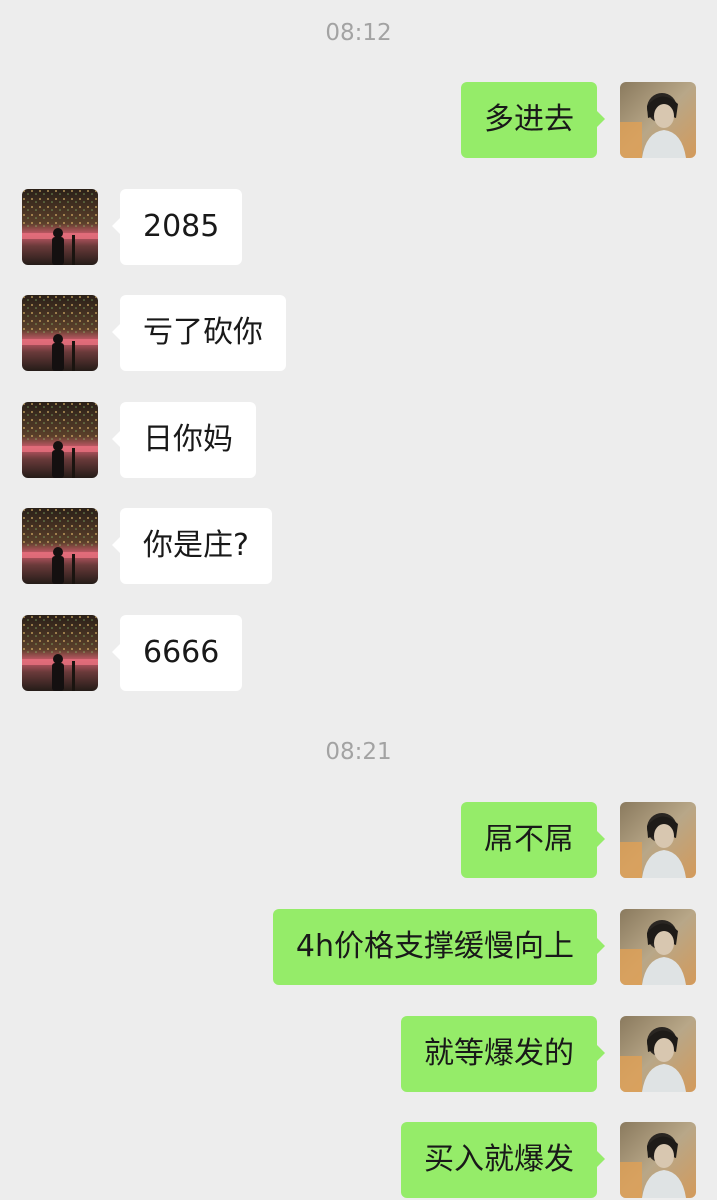  Describe the element at coordinates (503, 1160) in the screenshot. I see `sent-message-bubble: 买入就爆发` at that location.